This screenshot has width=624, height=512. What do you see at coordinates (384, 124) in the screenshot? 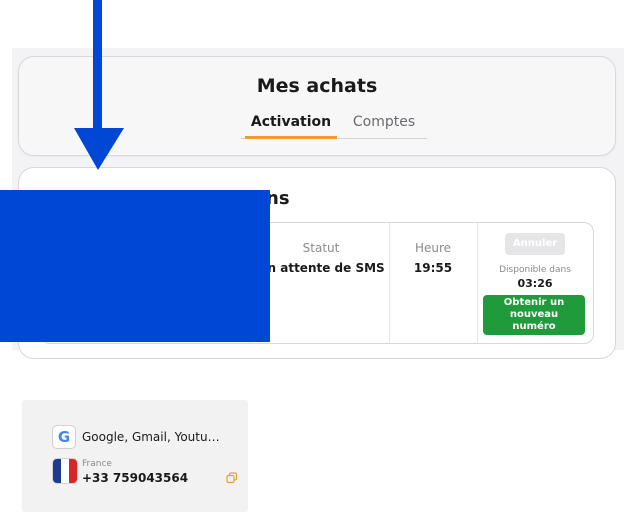
I see `tab-comptes: Comptes` at bounding box center [384, 124].